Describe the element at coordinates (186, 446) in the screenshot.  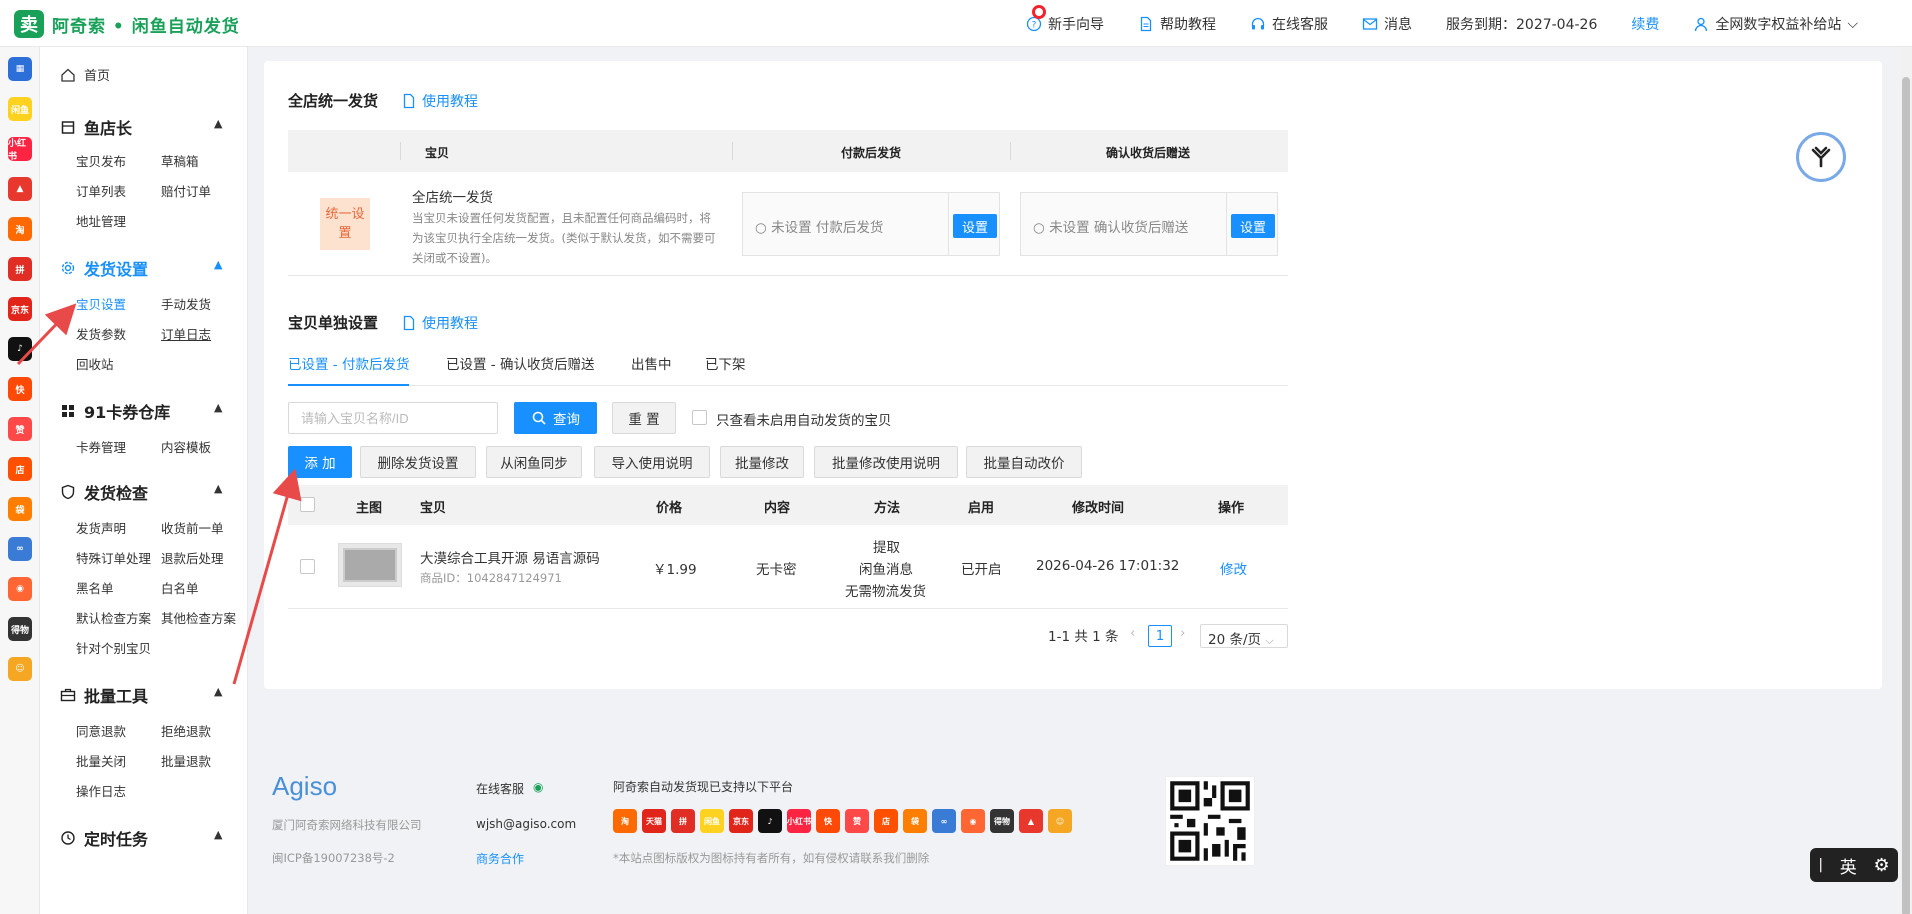
I see `sidebar-item-content-template: 内容模板` at that location.